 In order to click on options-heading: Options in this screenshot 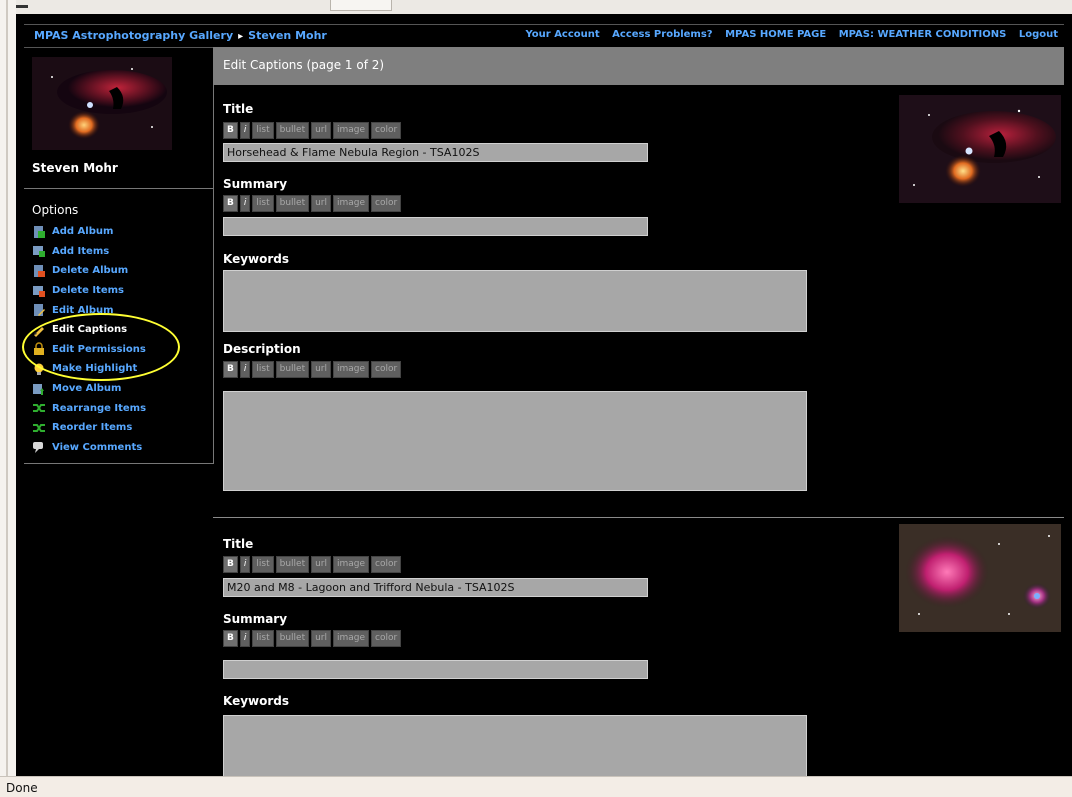, I will do `click(55, 210)`.